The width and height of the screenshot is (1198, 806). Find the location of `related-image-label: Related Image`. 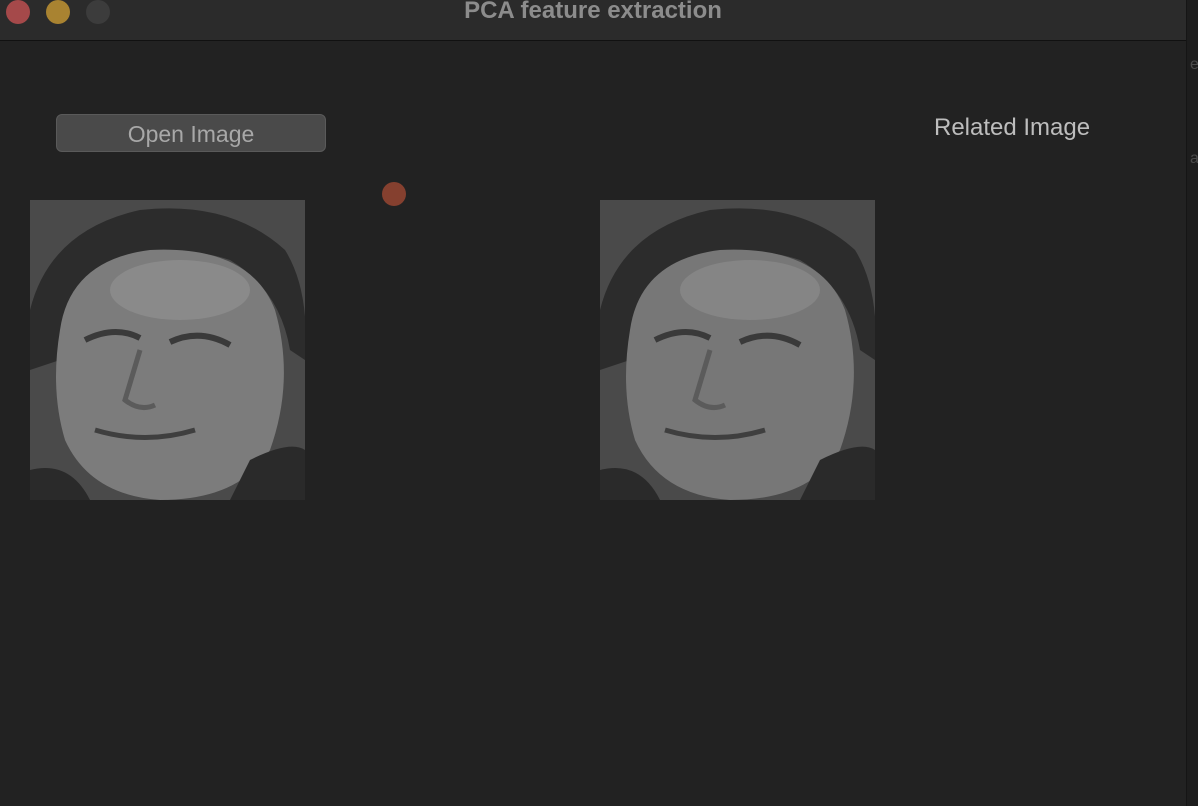

related-image-label: Related Image is located at coordinates (1012, 127).